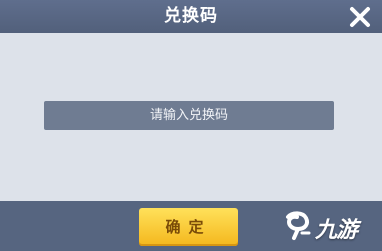 The width and height of the screenshot is (382, 251). I want to click on redeem-code-input, so click(189, 115).